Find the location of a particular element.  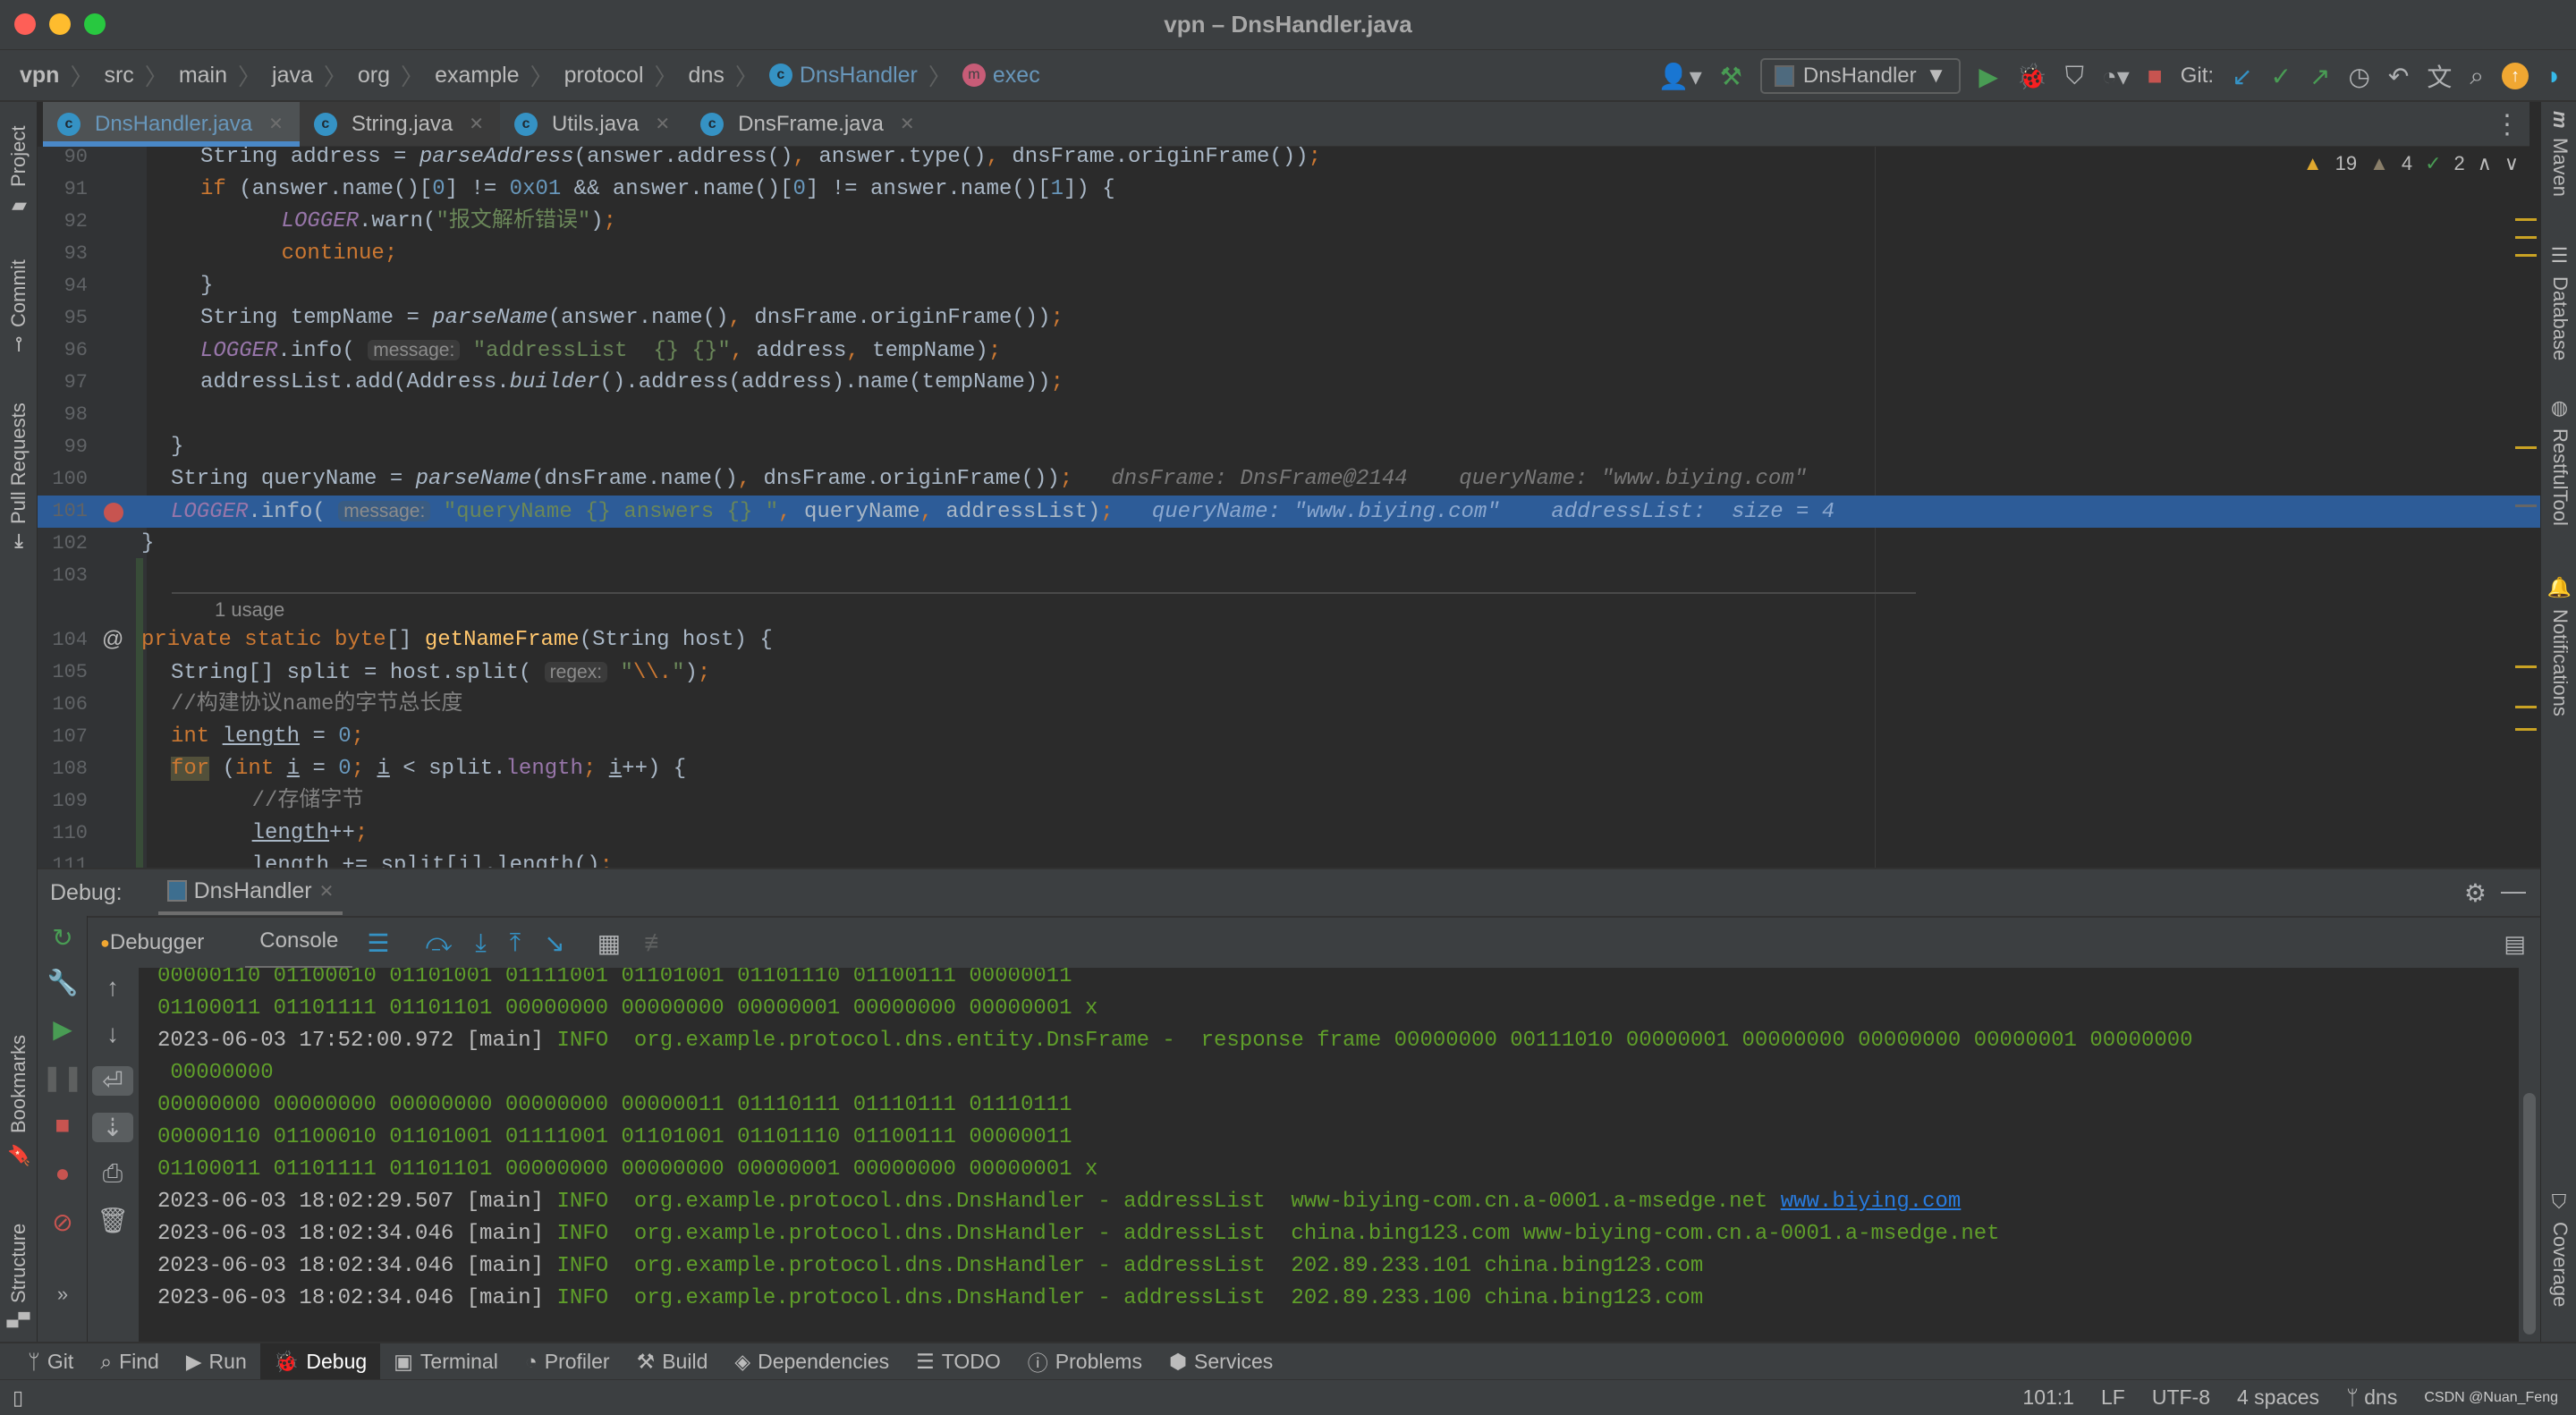

breadcrumb-protocol: protocol is located at coordinates (604, 76).